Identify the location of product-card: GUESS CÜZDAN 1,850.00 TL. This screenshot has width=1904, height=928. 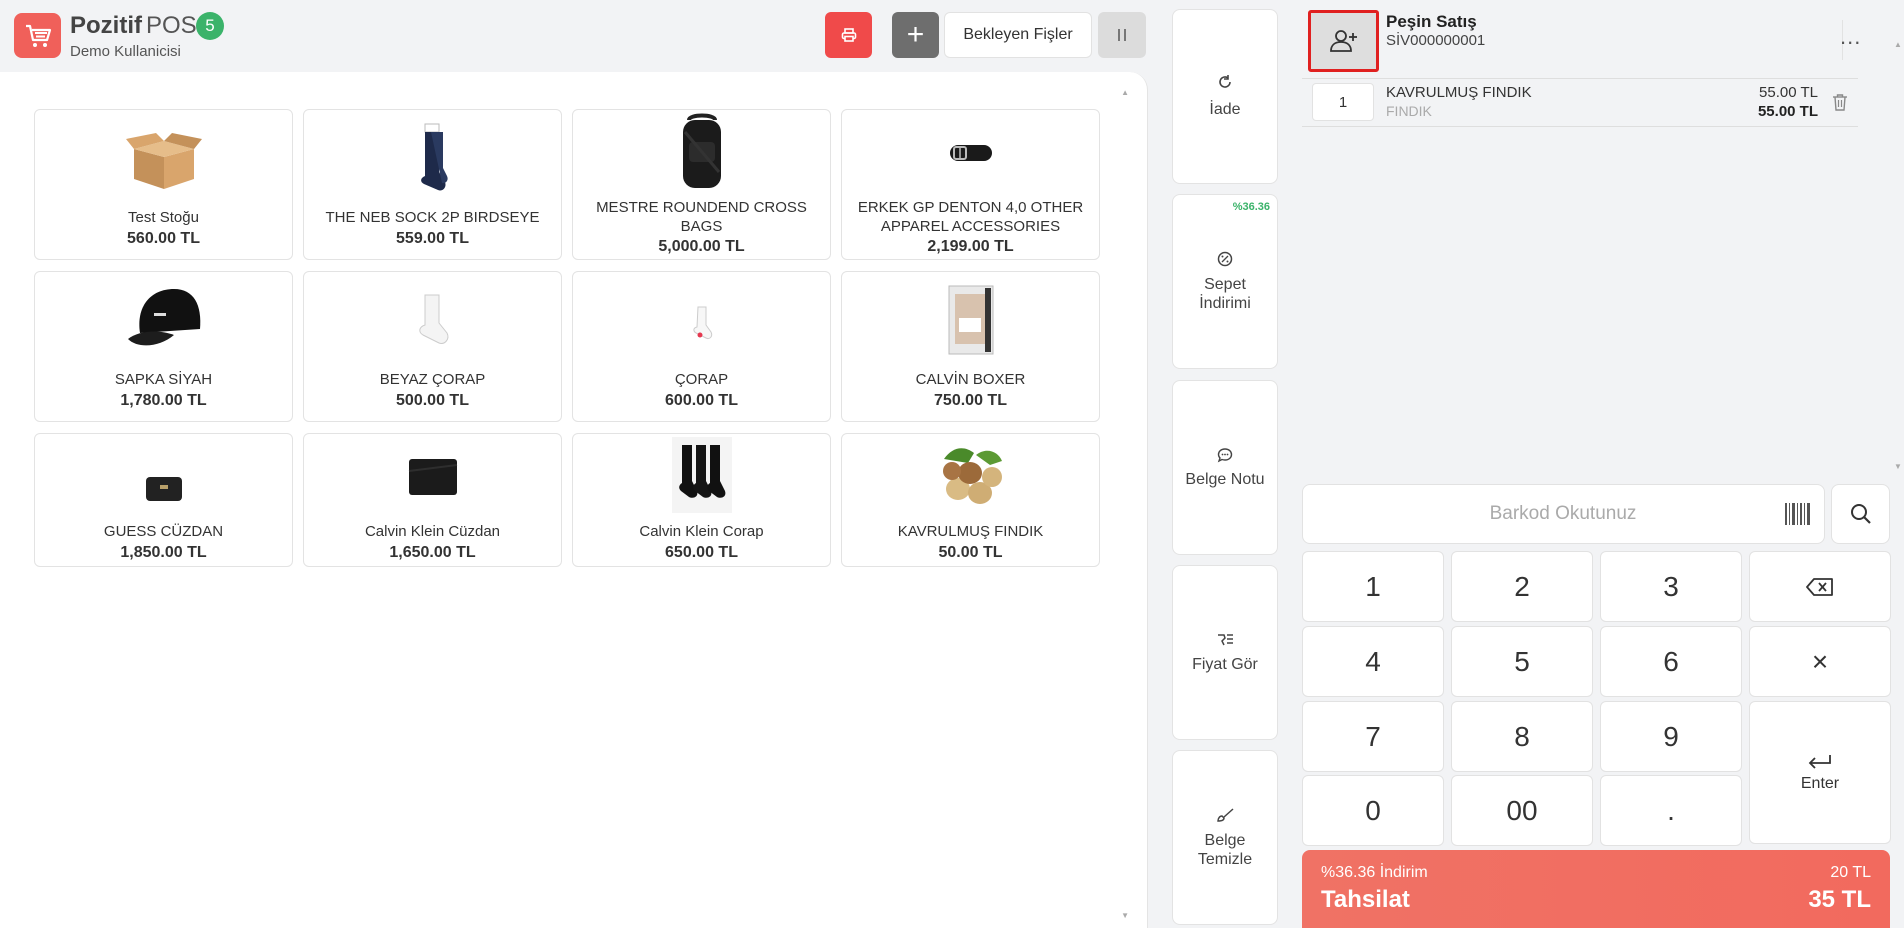
(163, 500).